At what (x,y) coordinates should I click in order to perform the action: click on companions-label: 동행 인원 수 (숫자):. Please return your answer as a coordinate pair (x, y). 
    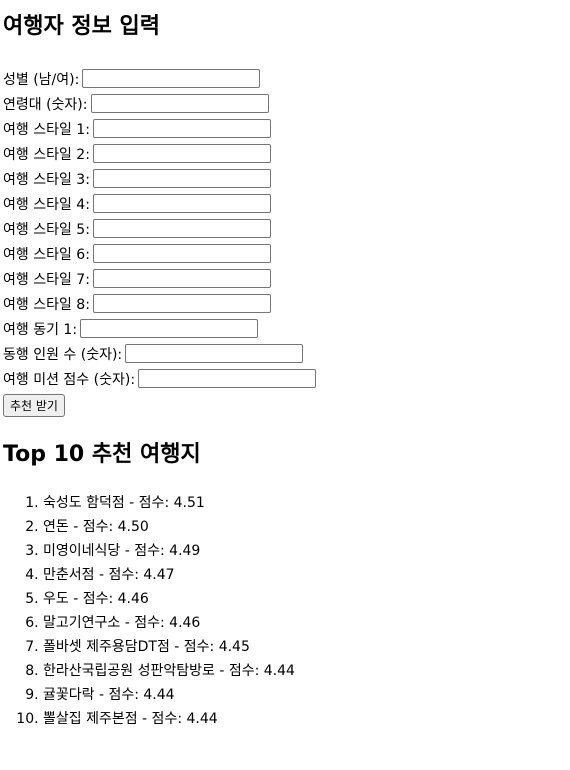
    Looking at the image, I should click on (63, 354).